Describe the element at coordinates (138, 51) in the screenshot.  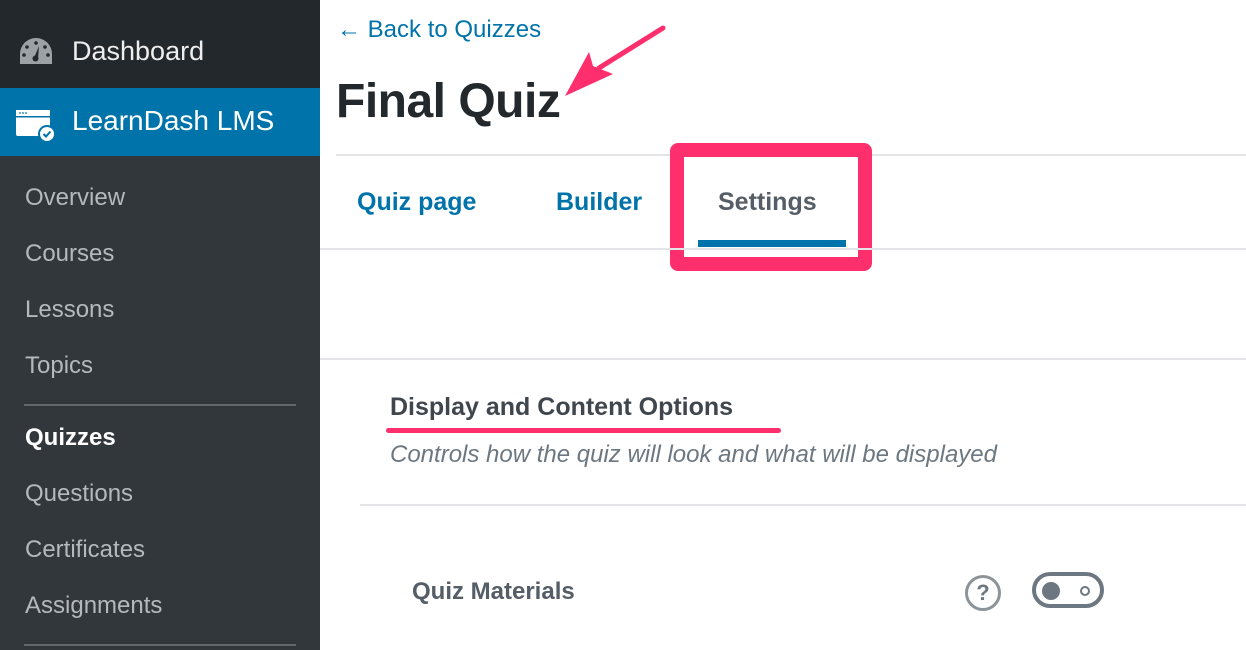
I see `sidebar-item-label: Dashboard` at that location.